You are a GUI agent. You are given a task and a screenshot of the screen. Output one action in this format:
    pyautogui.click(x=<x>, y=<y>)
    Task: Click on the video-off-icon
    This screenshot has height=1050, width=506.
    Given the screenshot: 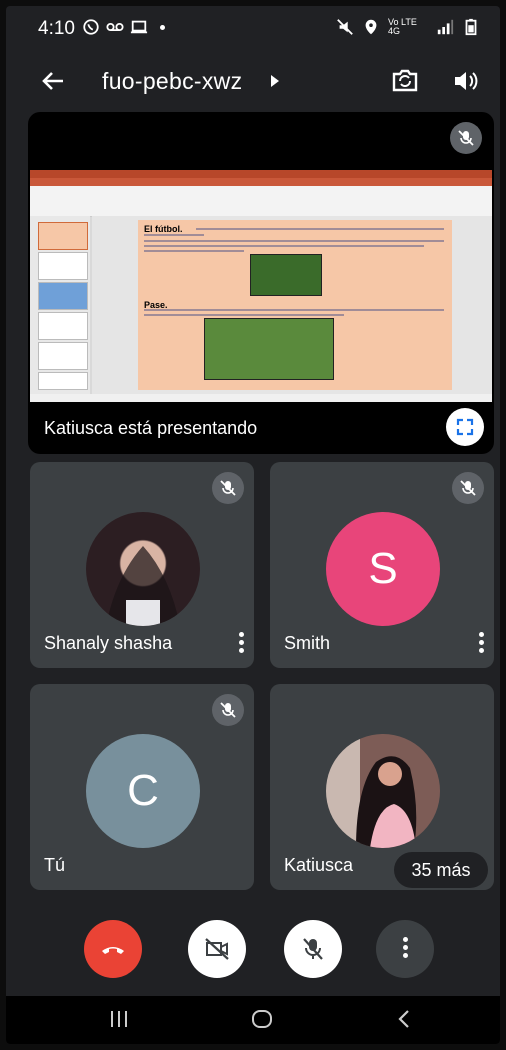 What is the action you would take?
    pyautogui.click(x=217, y=949)
    